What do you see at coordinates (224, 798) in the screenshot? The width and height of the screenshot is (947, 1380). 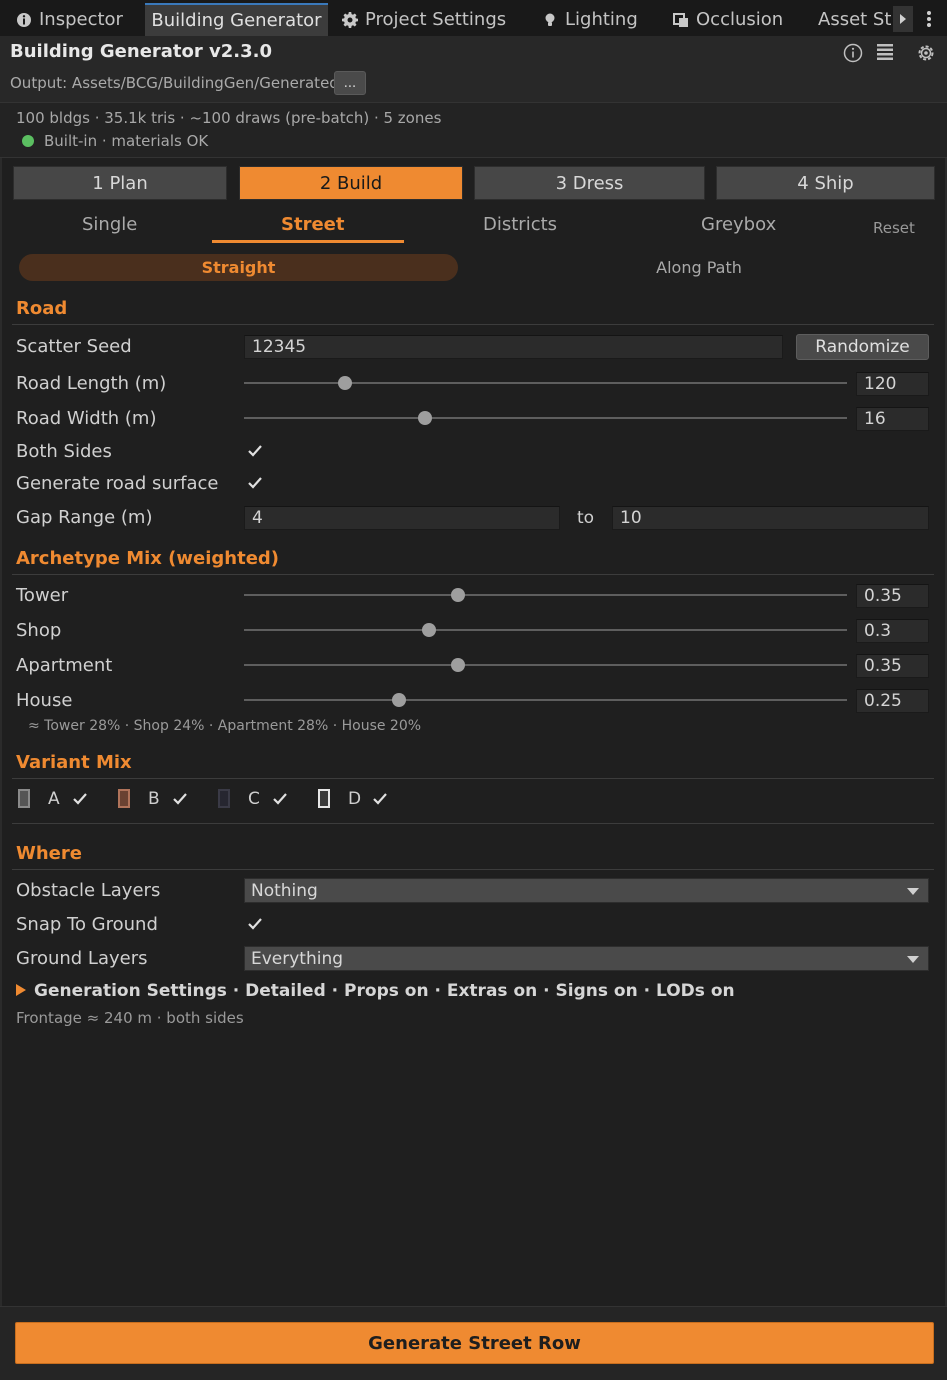 I see `variant-c-swatch` at bounding box center [224, 798].